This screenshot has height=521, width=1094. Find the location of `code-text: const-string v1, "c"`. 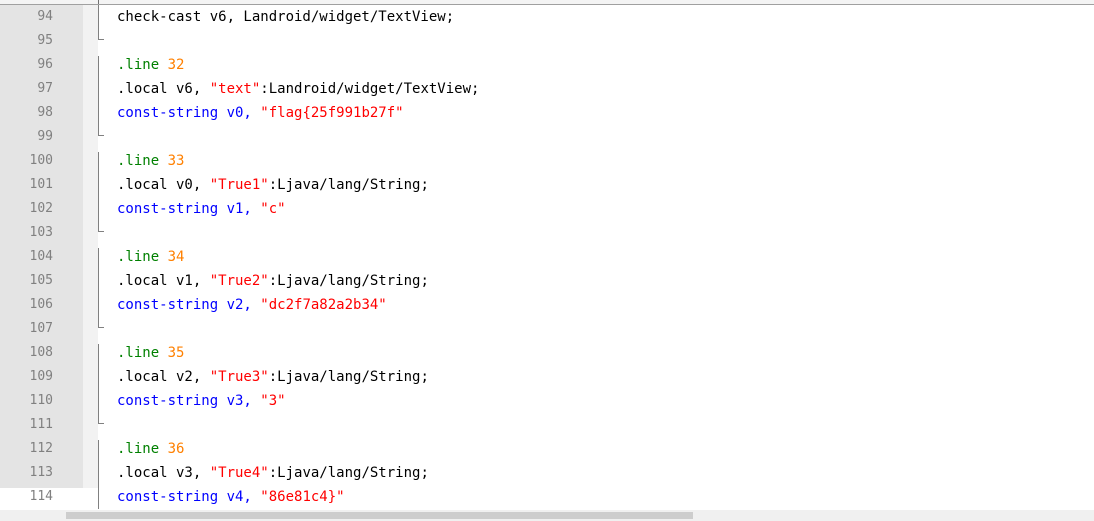

code-text: const-string v1, "c" is located at coordinates (201, 209).